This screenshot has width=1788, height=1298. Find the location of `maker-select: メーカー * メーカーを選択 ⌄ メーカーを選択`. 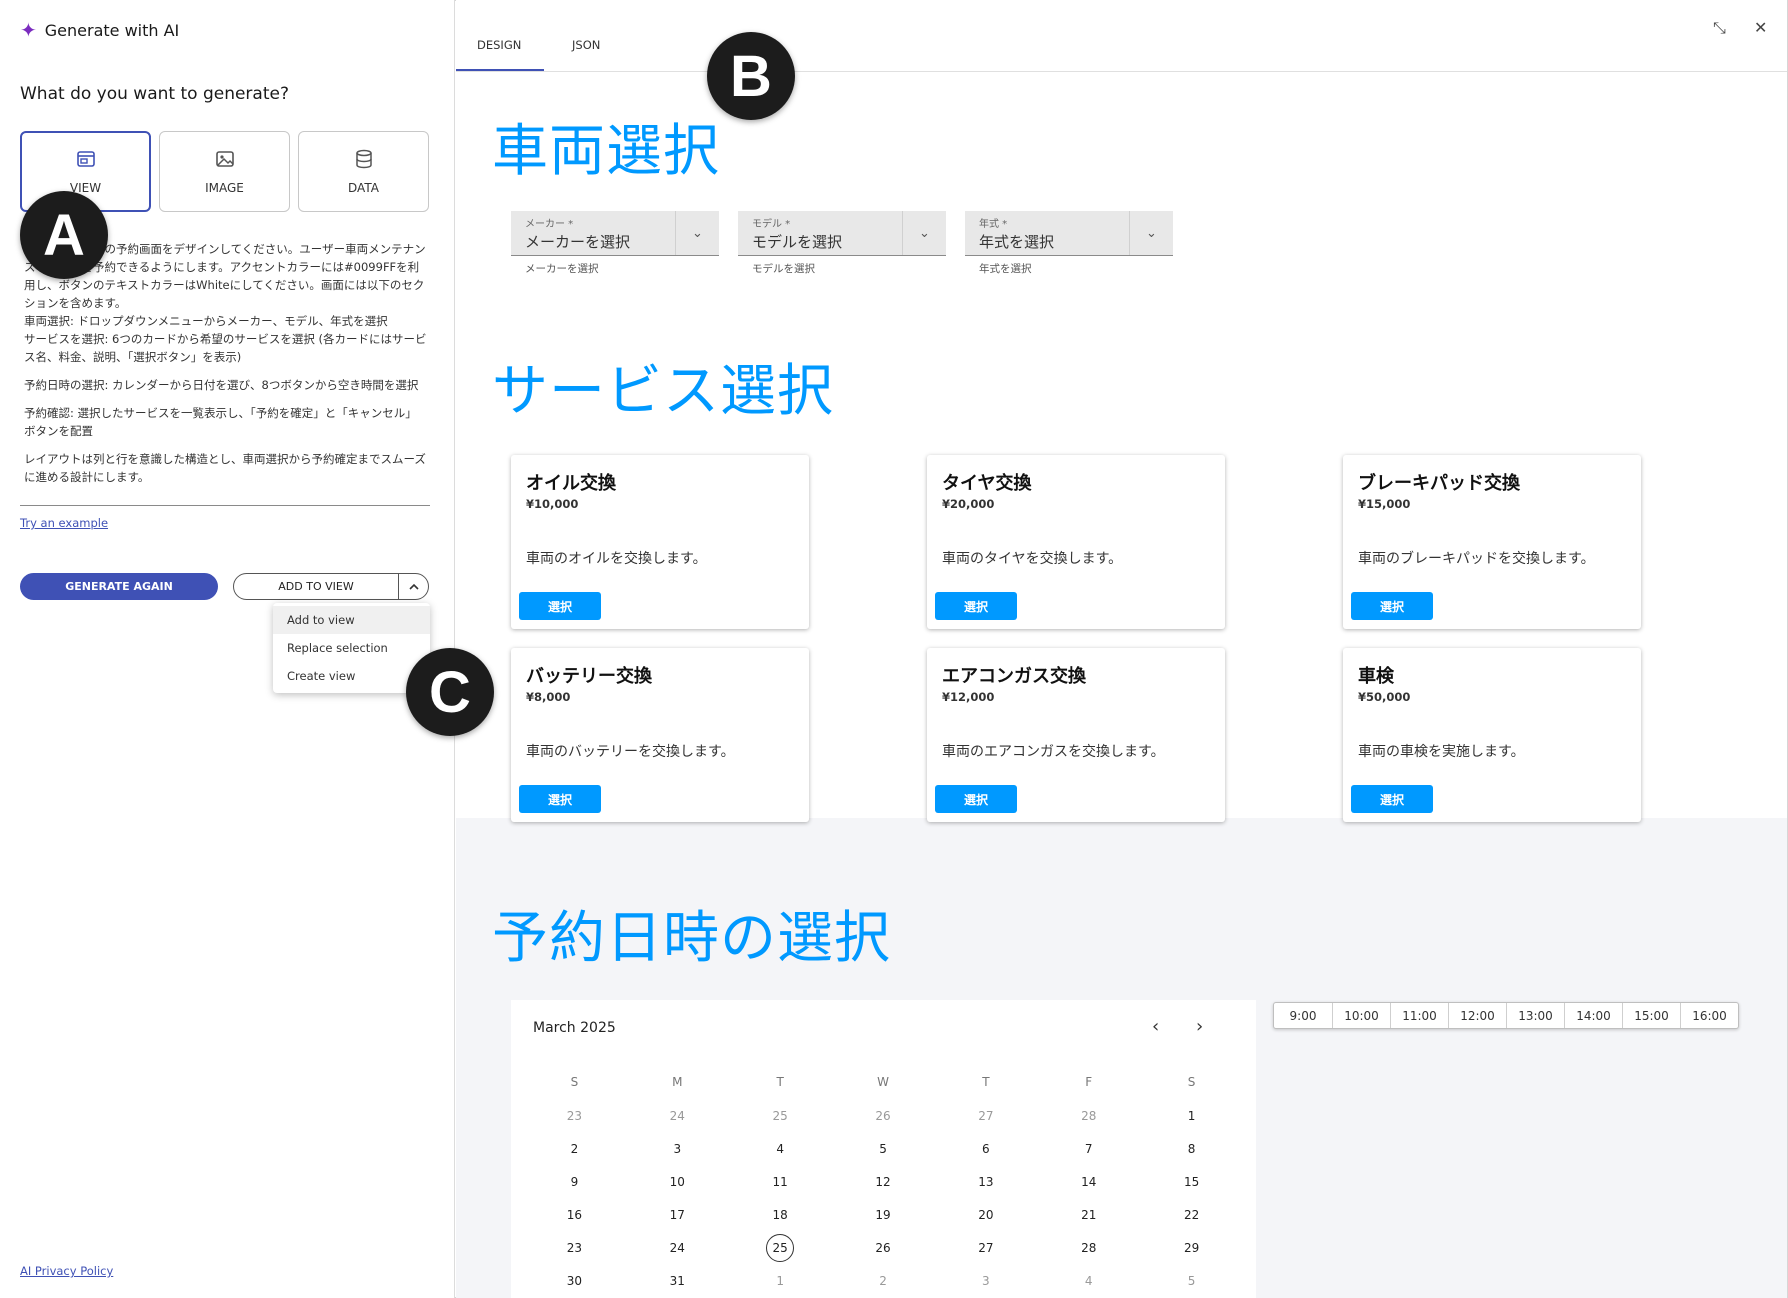

maker-select: メーカー * メーカーを選択 ⌄ メーカーを選択 is located at coordinates (615, 243).